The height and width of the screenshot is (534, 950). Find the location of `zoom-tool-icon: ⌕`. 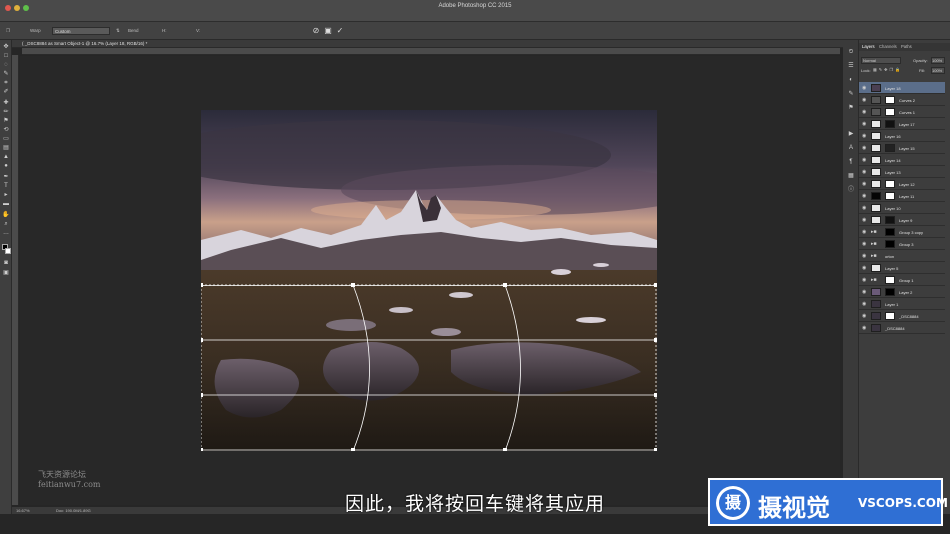

zoom-tool-icon: ⌕ is located at coordinates (6, 224).